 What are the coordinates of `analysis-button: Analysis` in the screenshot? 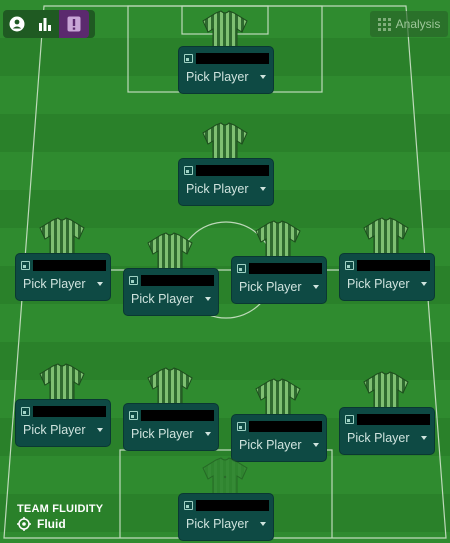 It's located at (409, 24).